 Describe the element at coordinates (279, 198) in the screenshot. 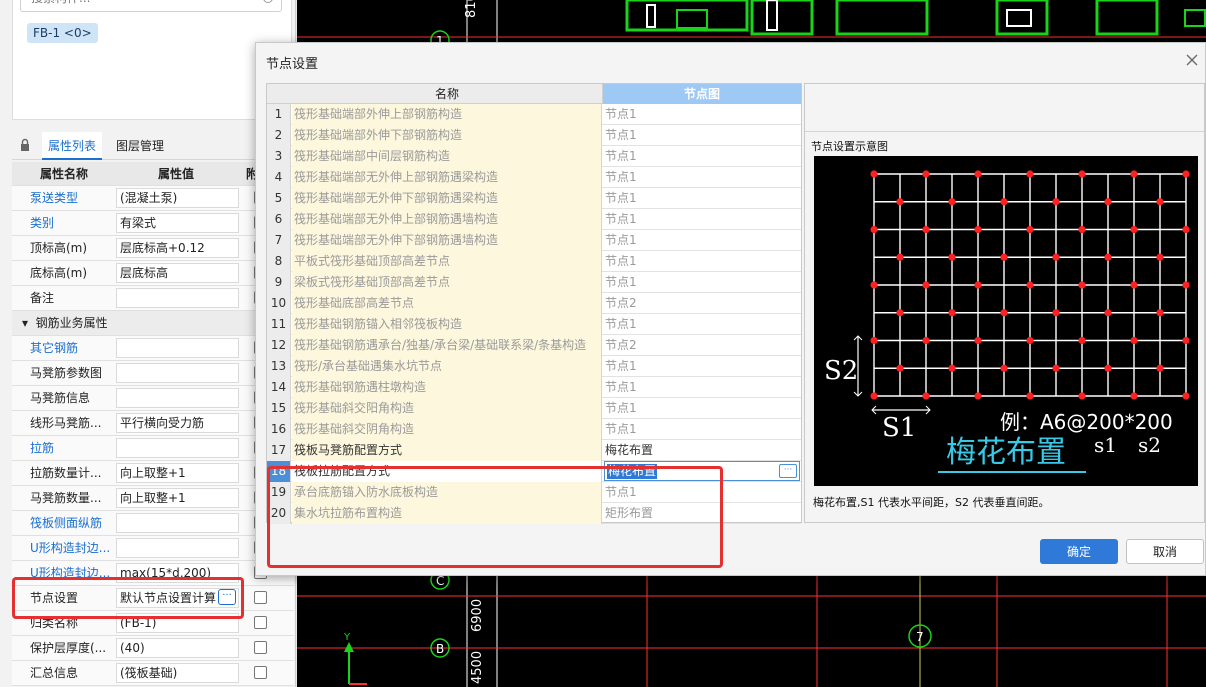

I see `grid-row-number: 5` at that location.